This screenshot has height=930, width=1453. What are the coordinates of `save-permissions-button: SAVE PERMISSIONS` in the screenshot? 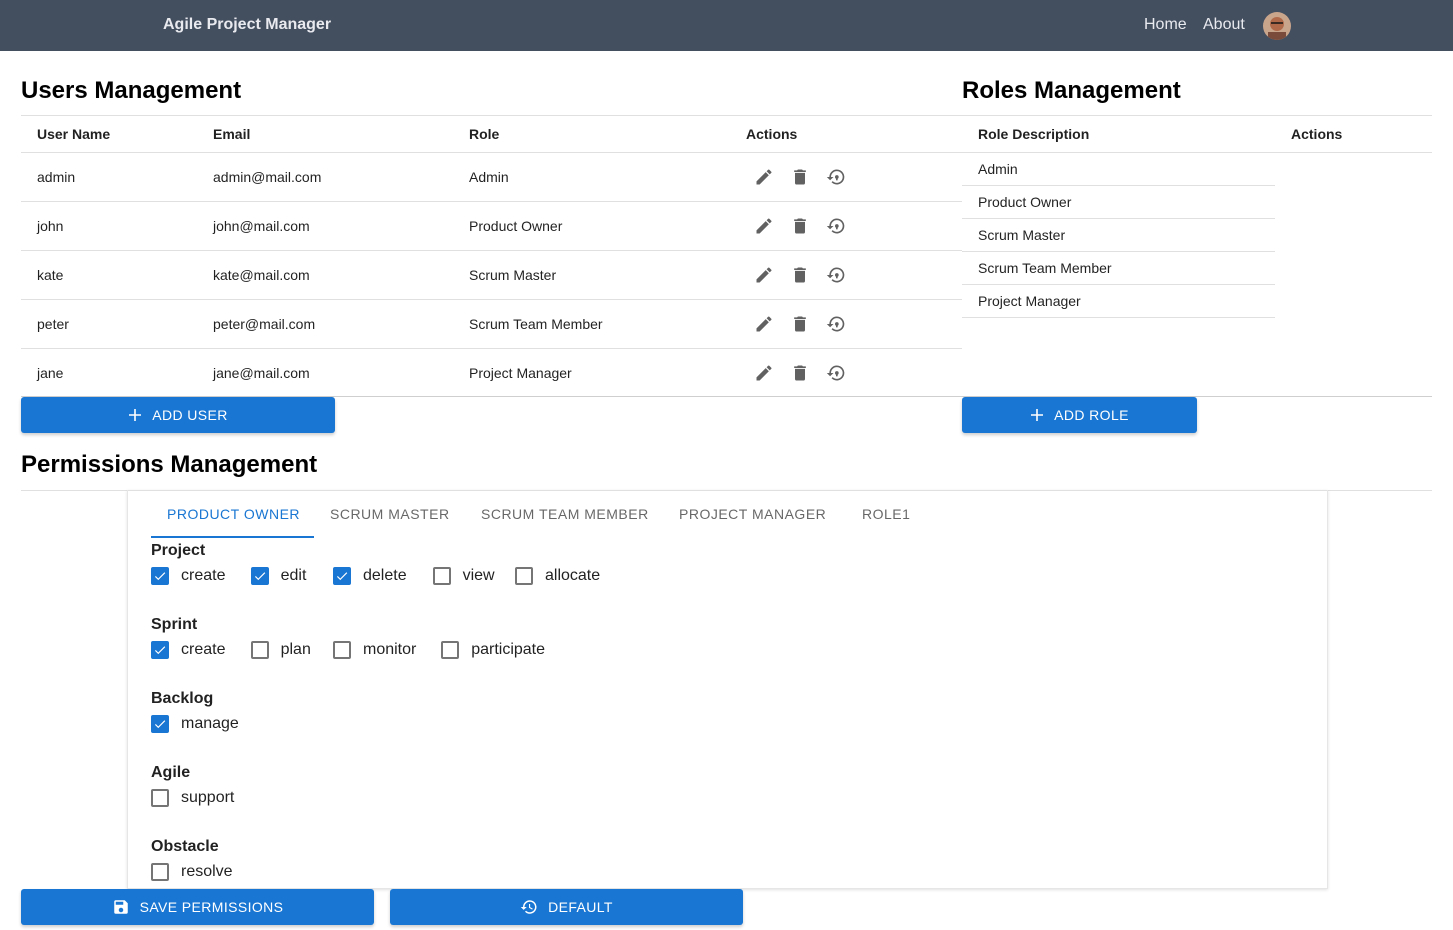 It's located at (197, 907).